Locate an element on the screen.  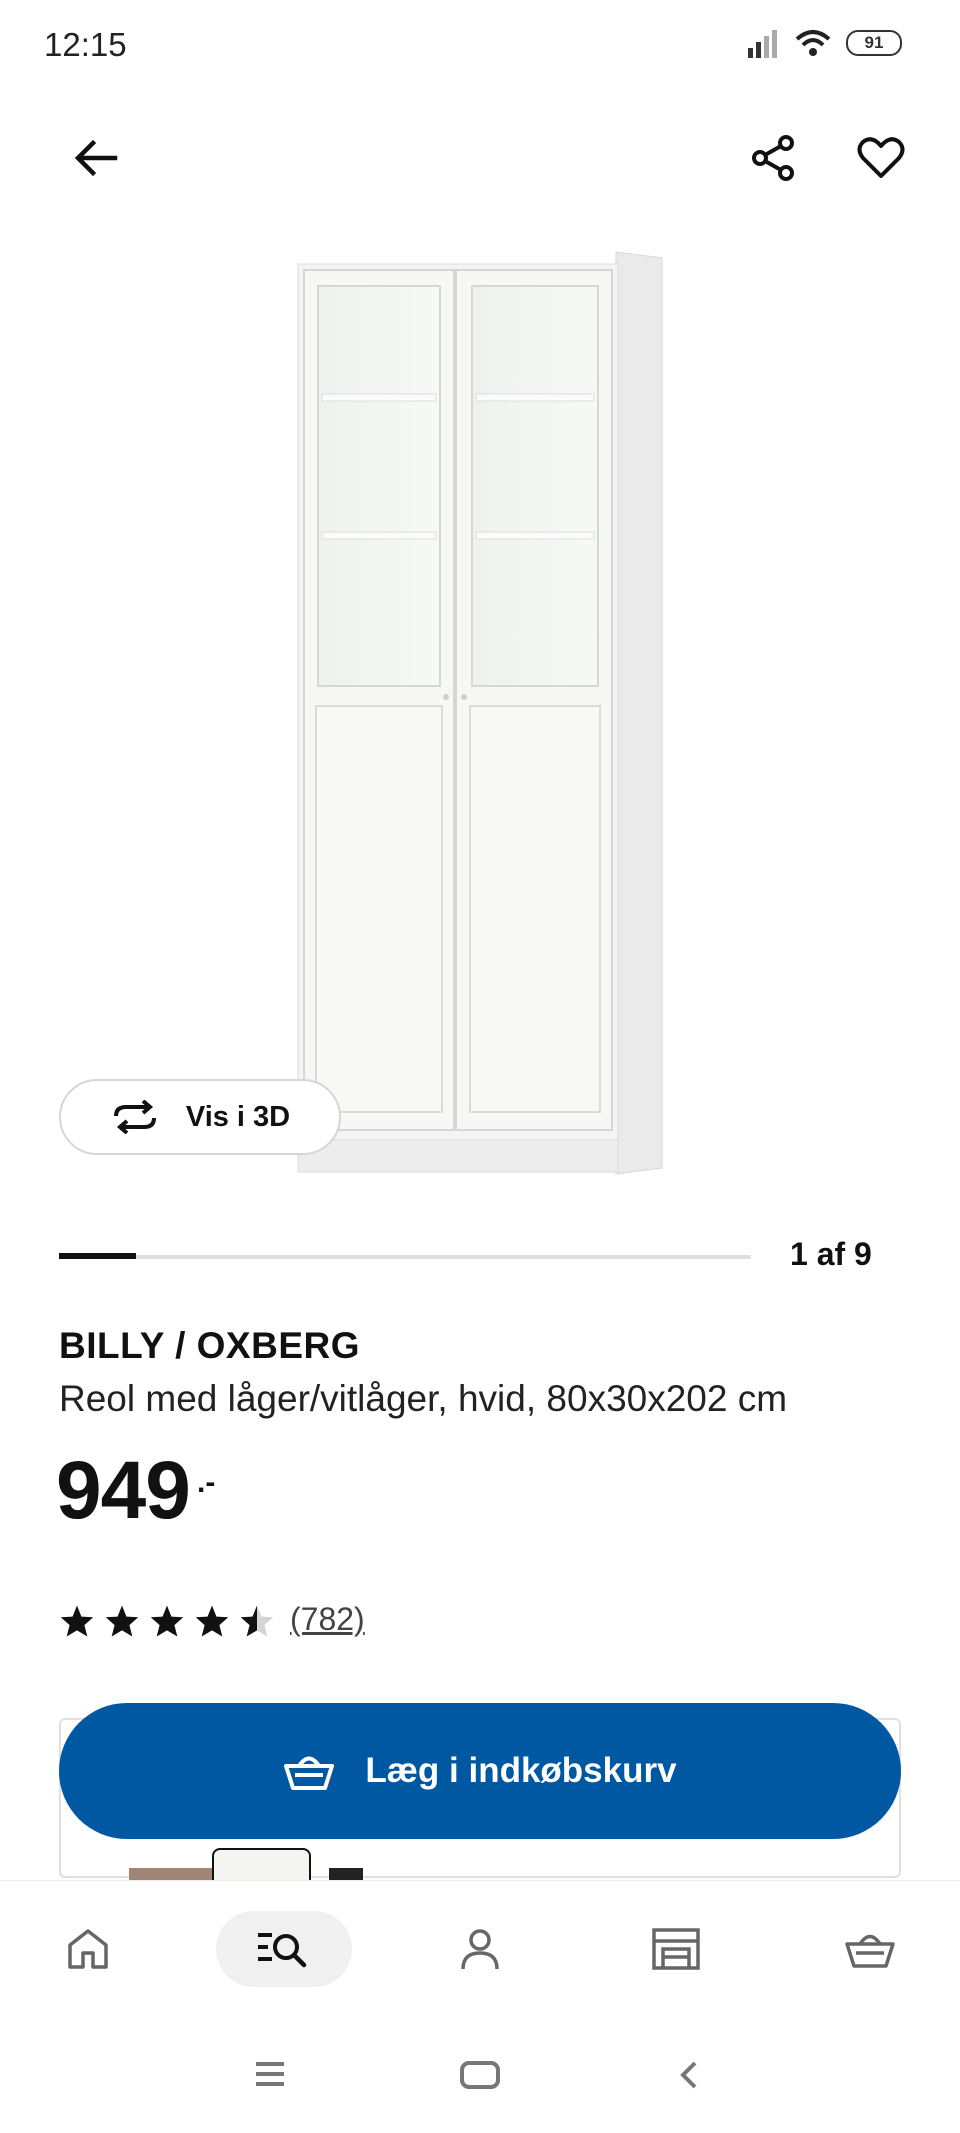
system-back-button is located at coordinates (689, 2077).